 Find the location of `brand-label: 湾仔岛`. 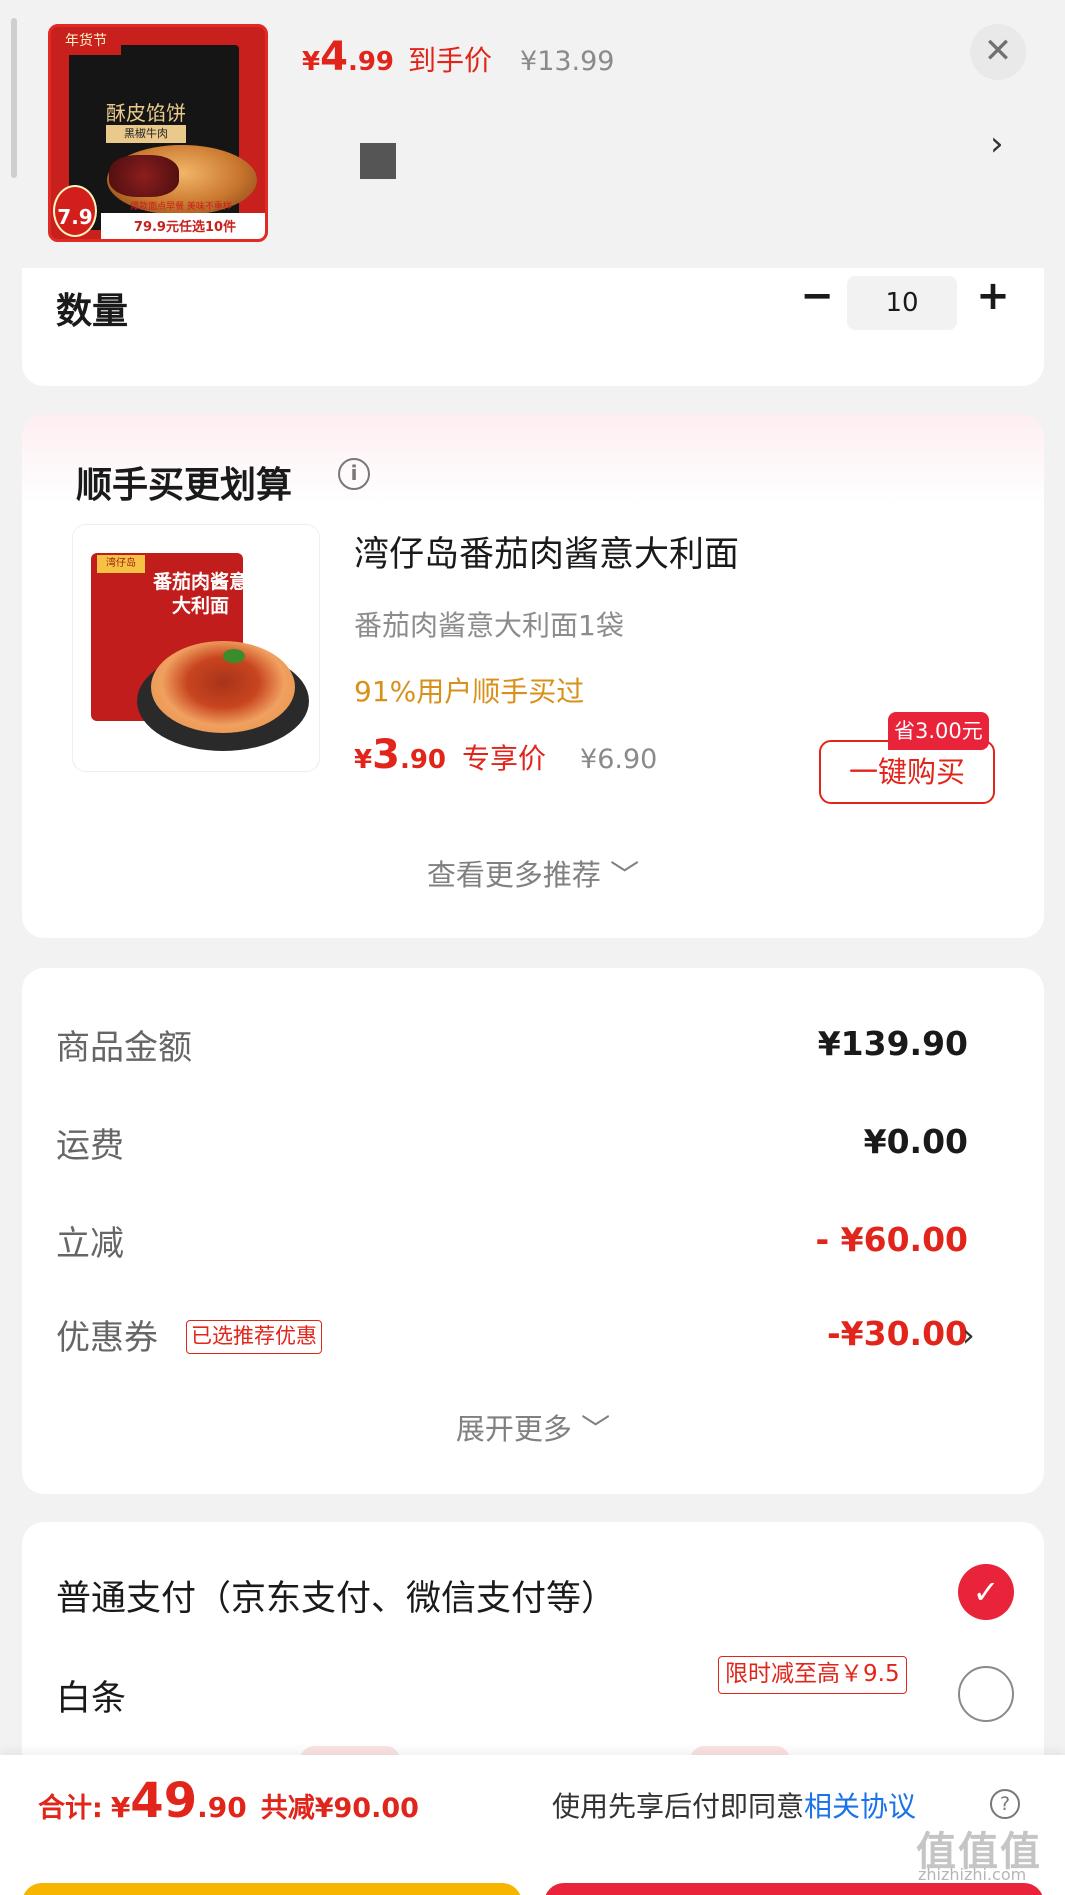

brand-label: 湾仔岛 is located at coordinates (121, 564).